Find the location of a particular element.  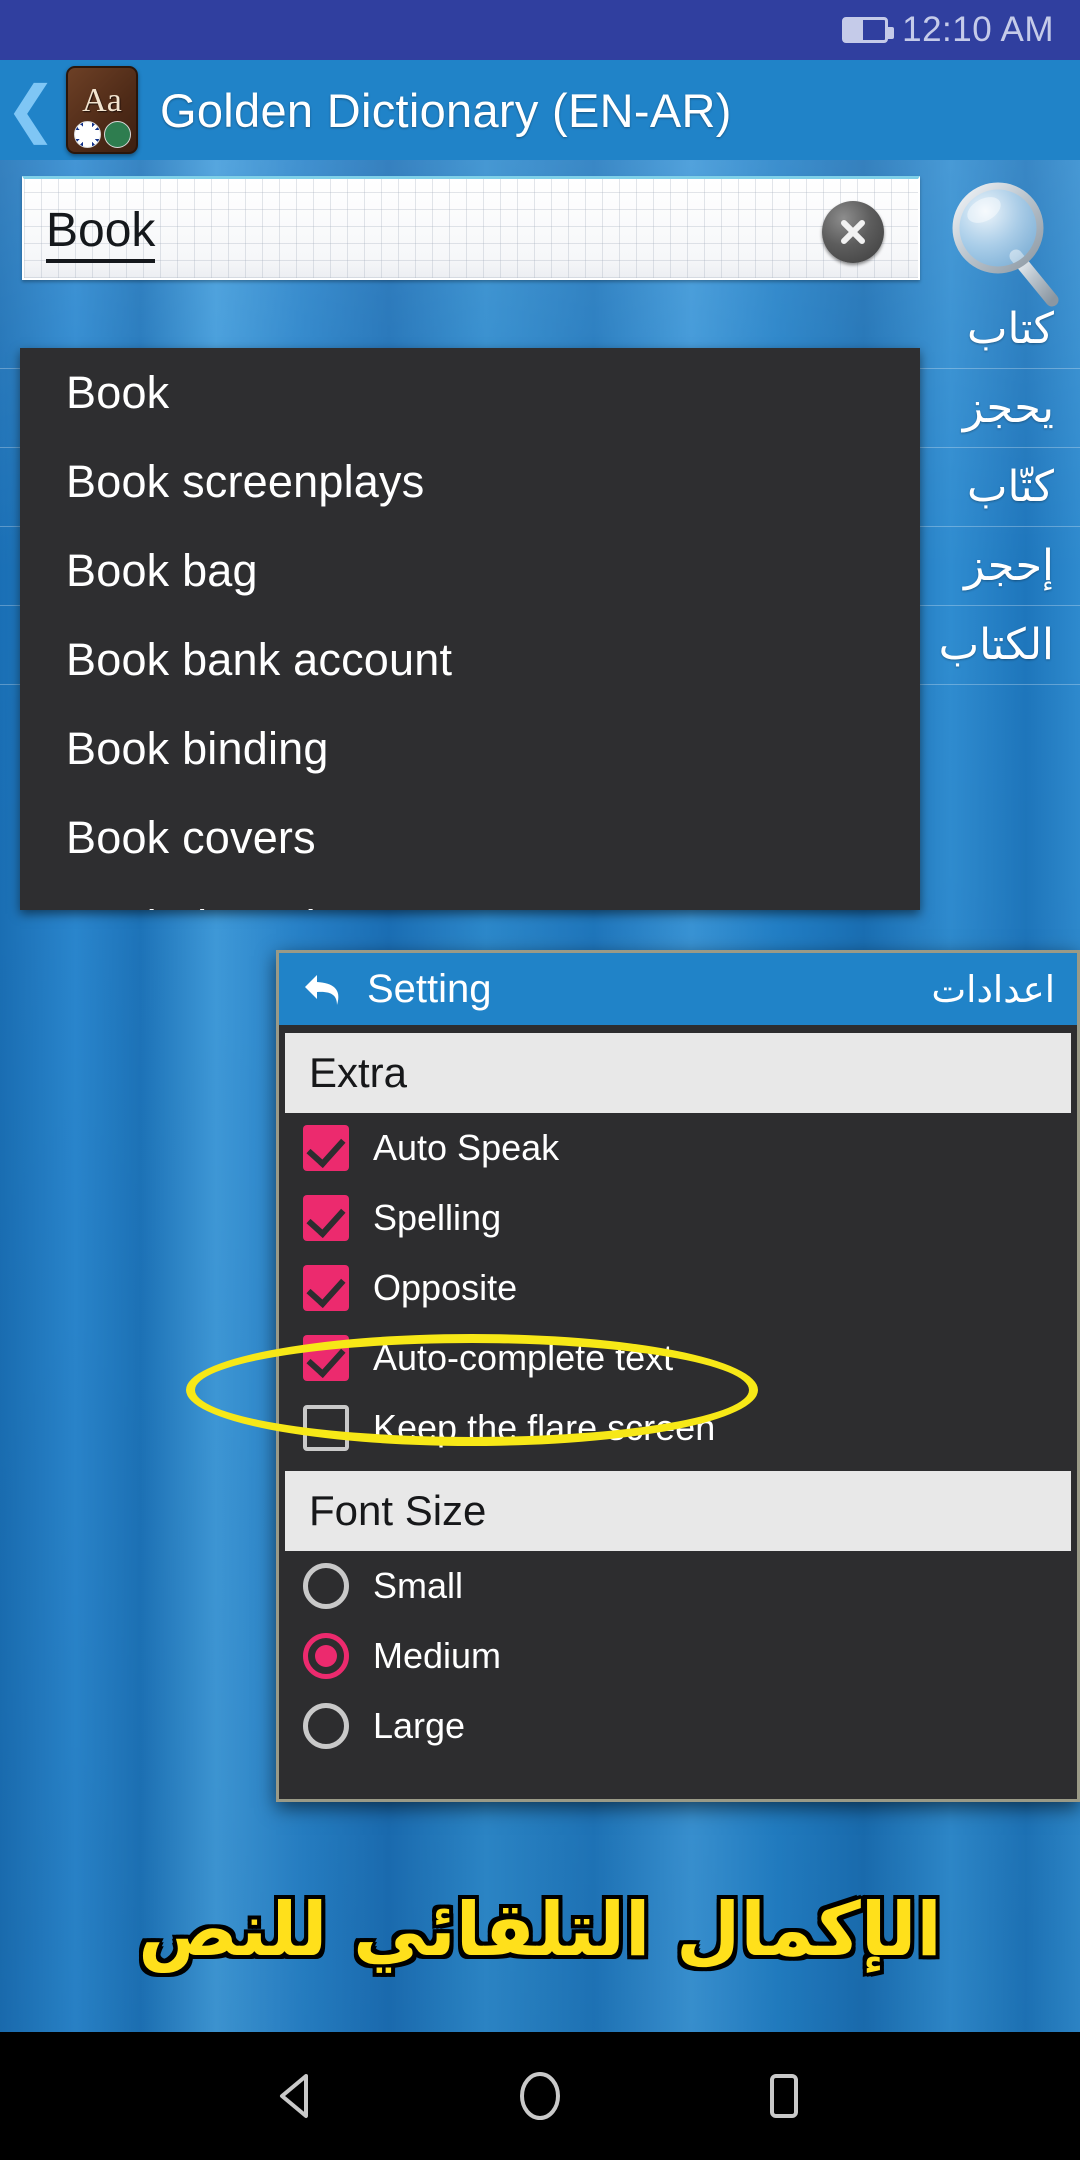

option-label: Auto-complete text is located at coordinates (523, 1357).